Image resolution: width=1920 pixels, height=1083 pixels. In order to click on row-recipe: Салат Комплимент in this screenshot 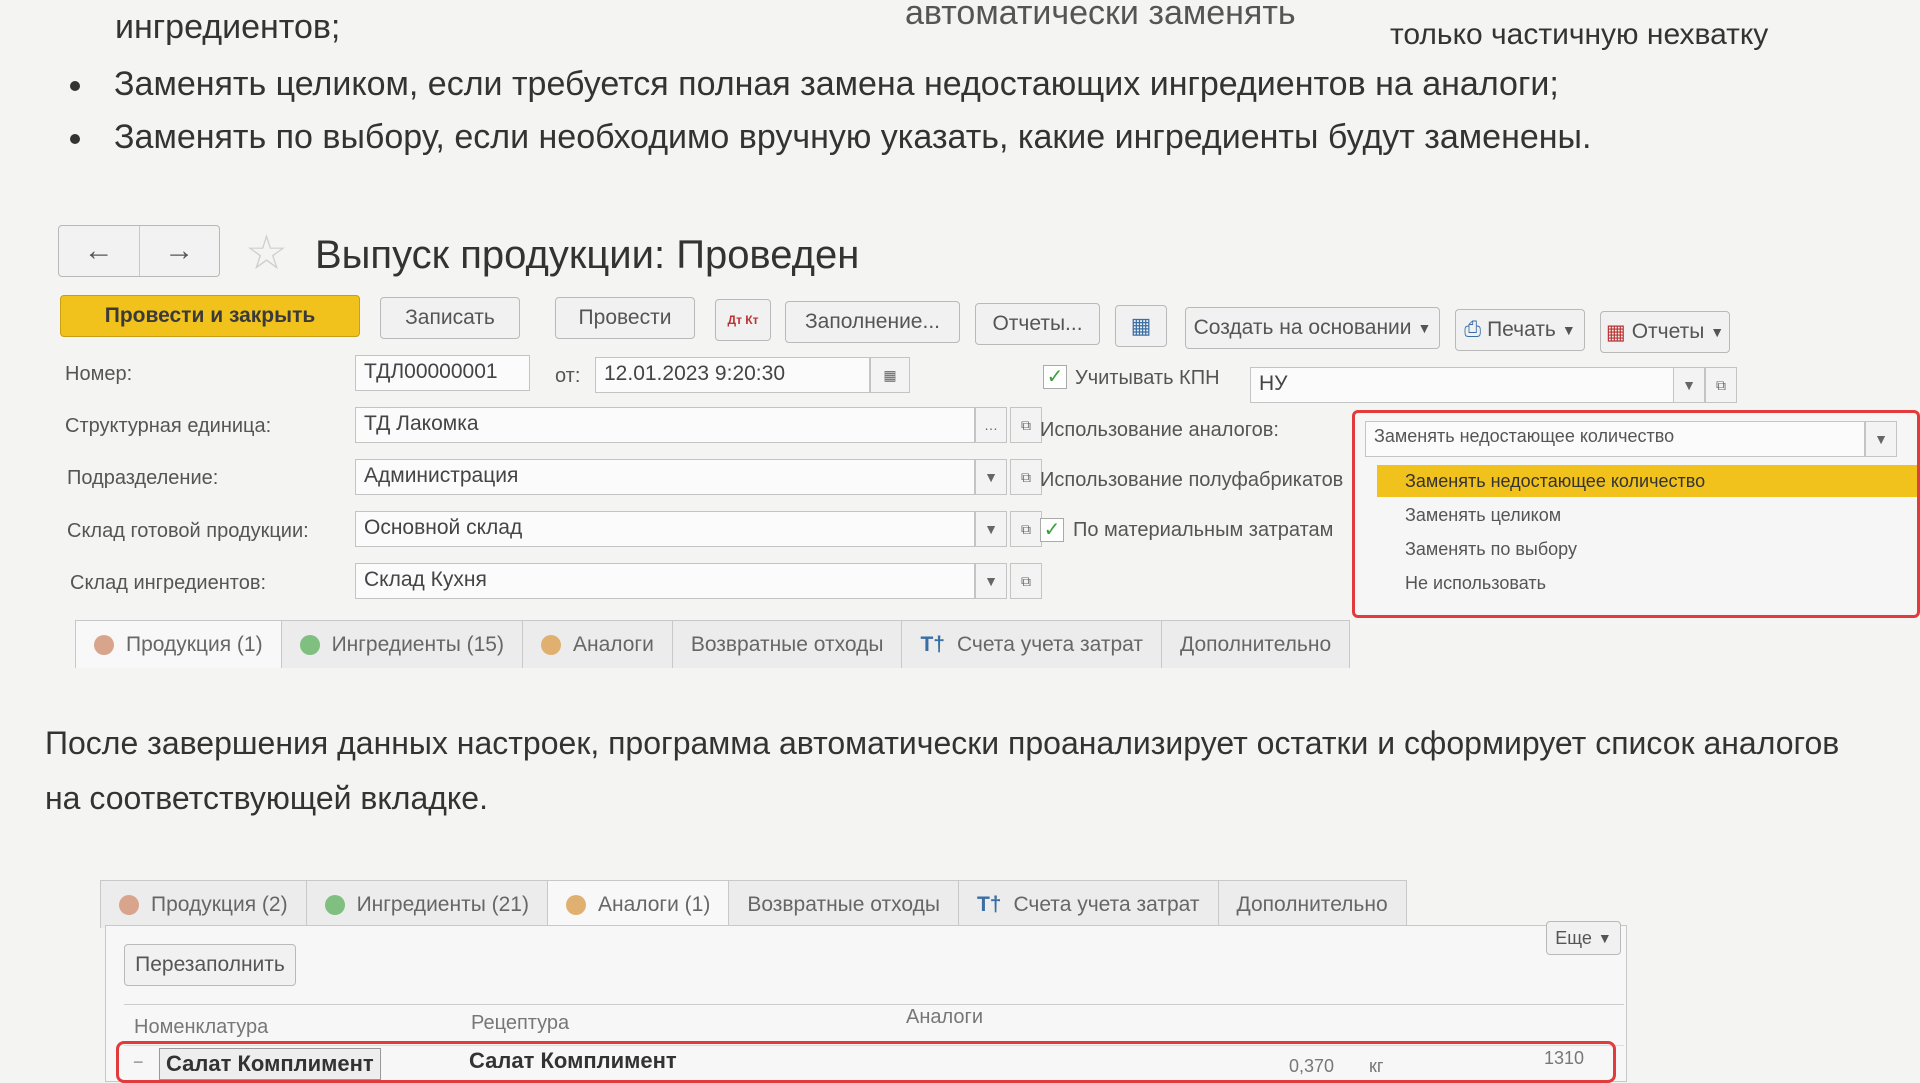, I will do `click(573, 1060)`.